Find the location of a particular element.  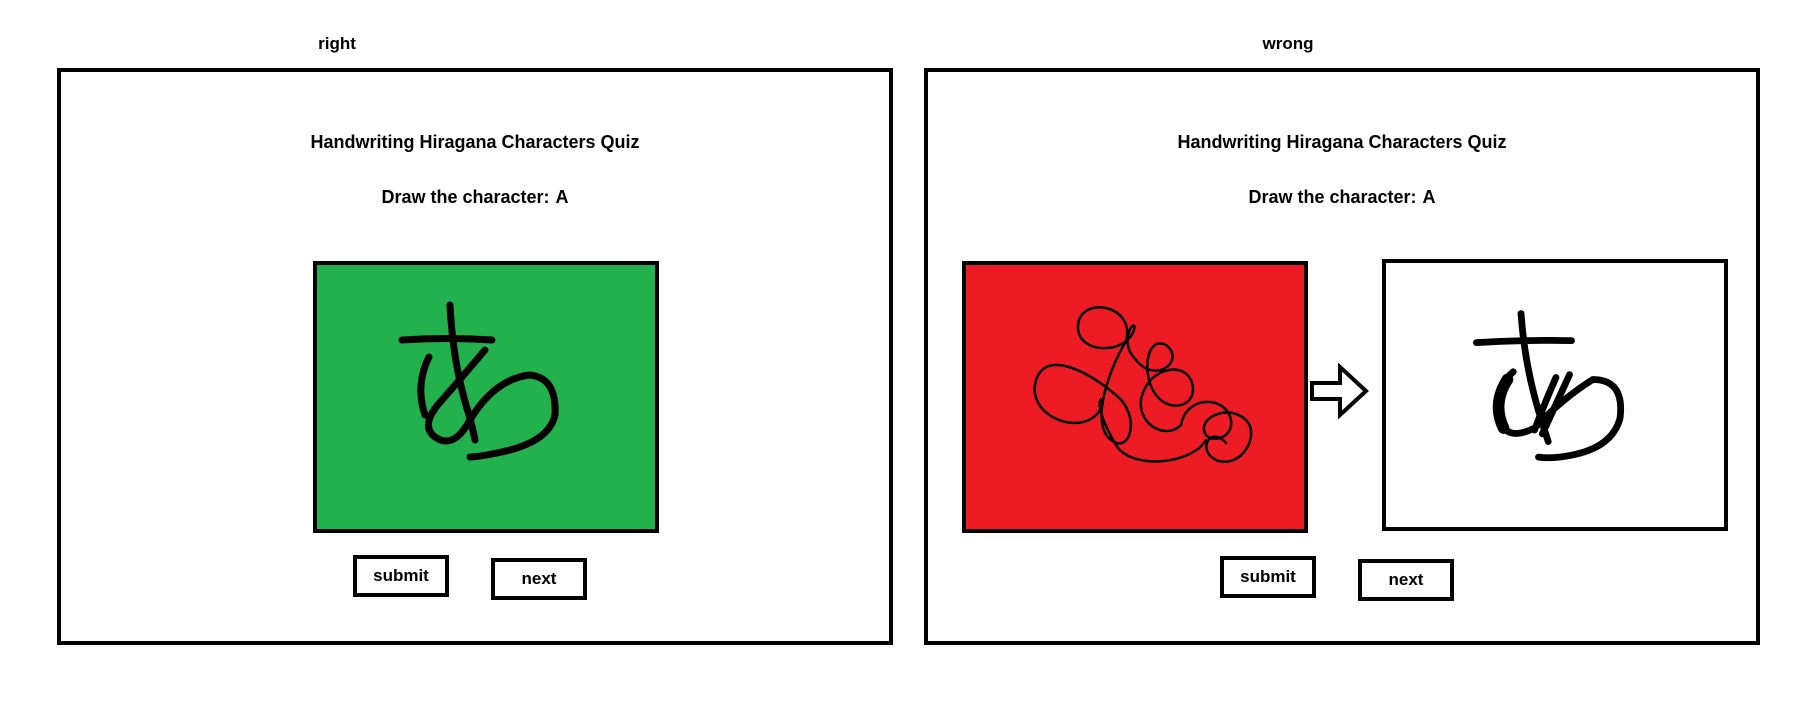

hiragana-a-reference is located at coordinates (1548, 386).